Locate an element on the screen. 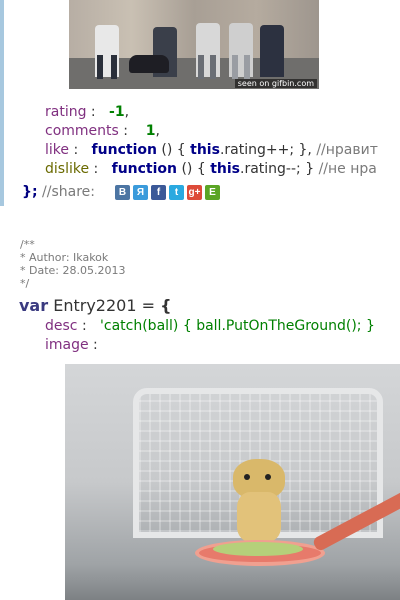 The width and height of the screenshot is (400, 600). yandex-icon: Я is located at coordinates (140, 192).